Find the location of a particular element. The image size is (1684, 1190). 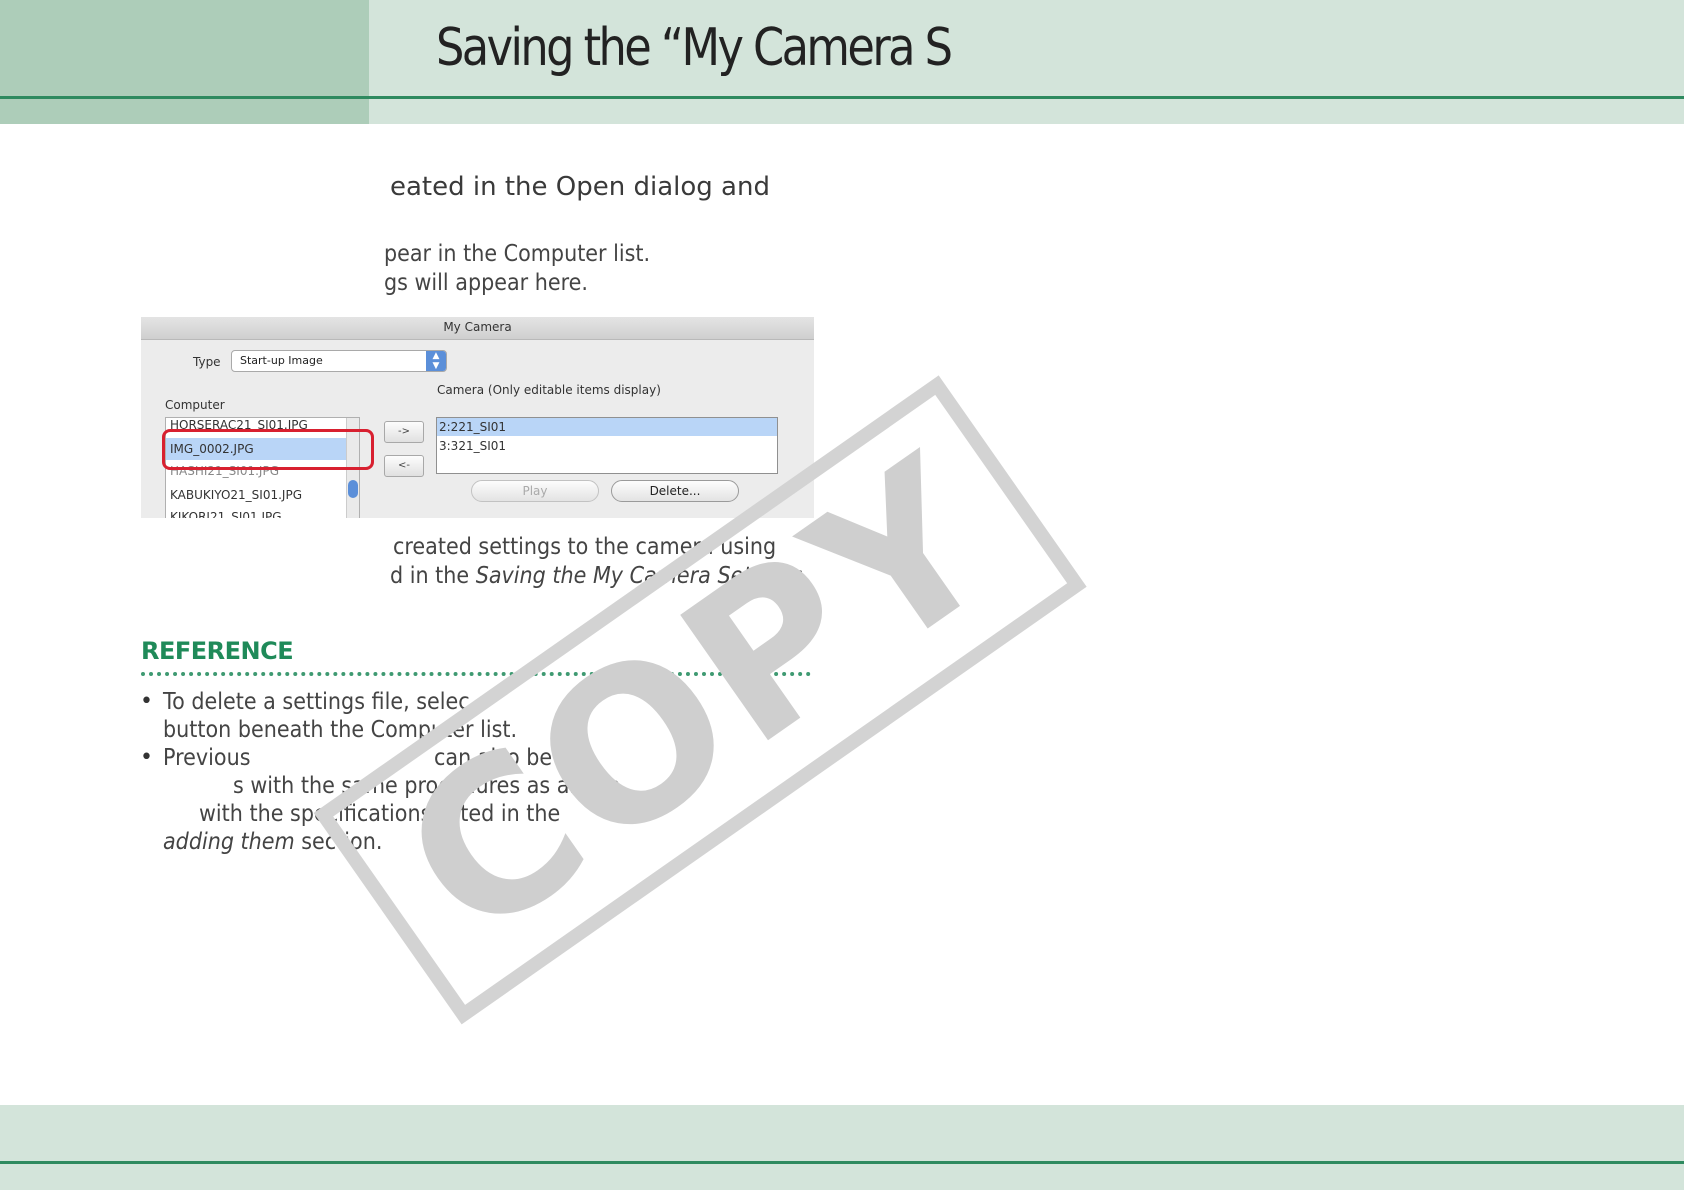

type-select: Start-up Image ▲ ▼ is located at coordinates (339, 361).